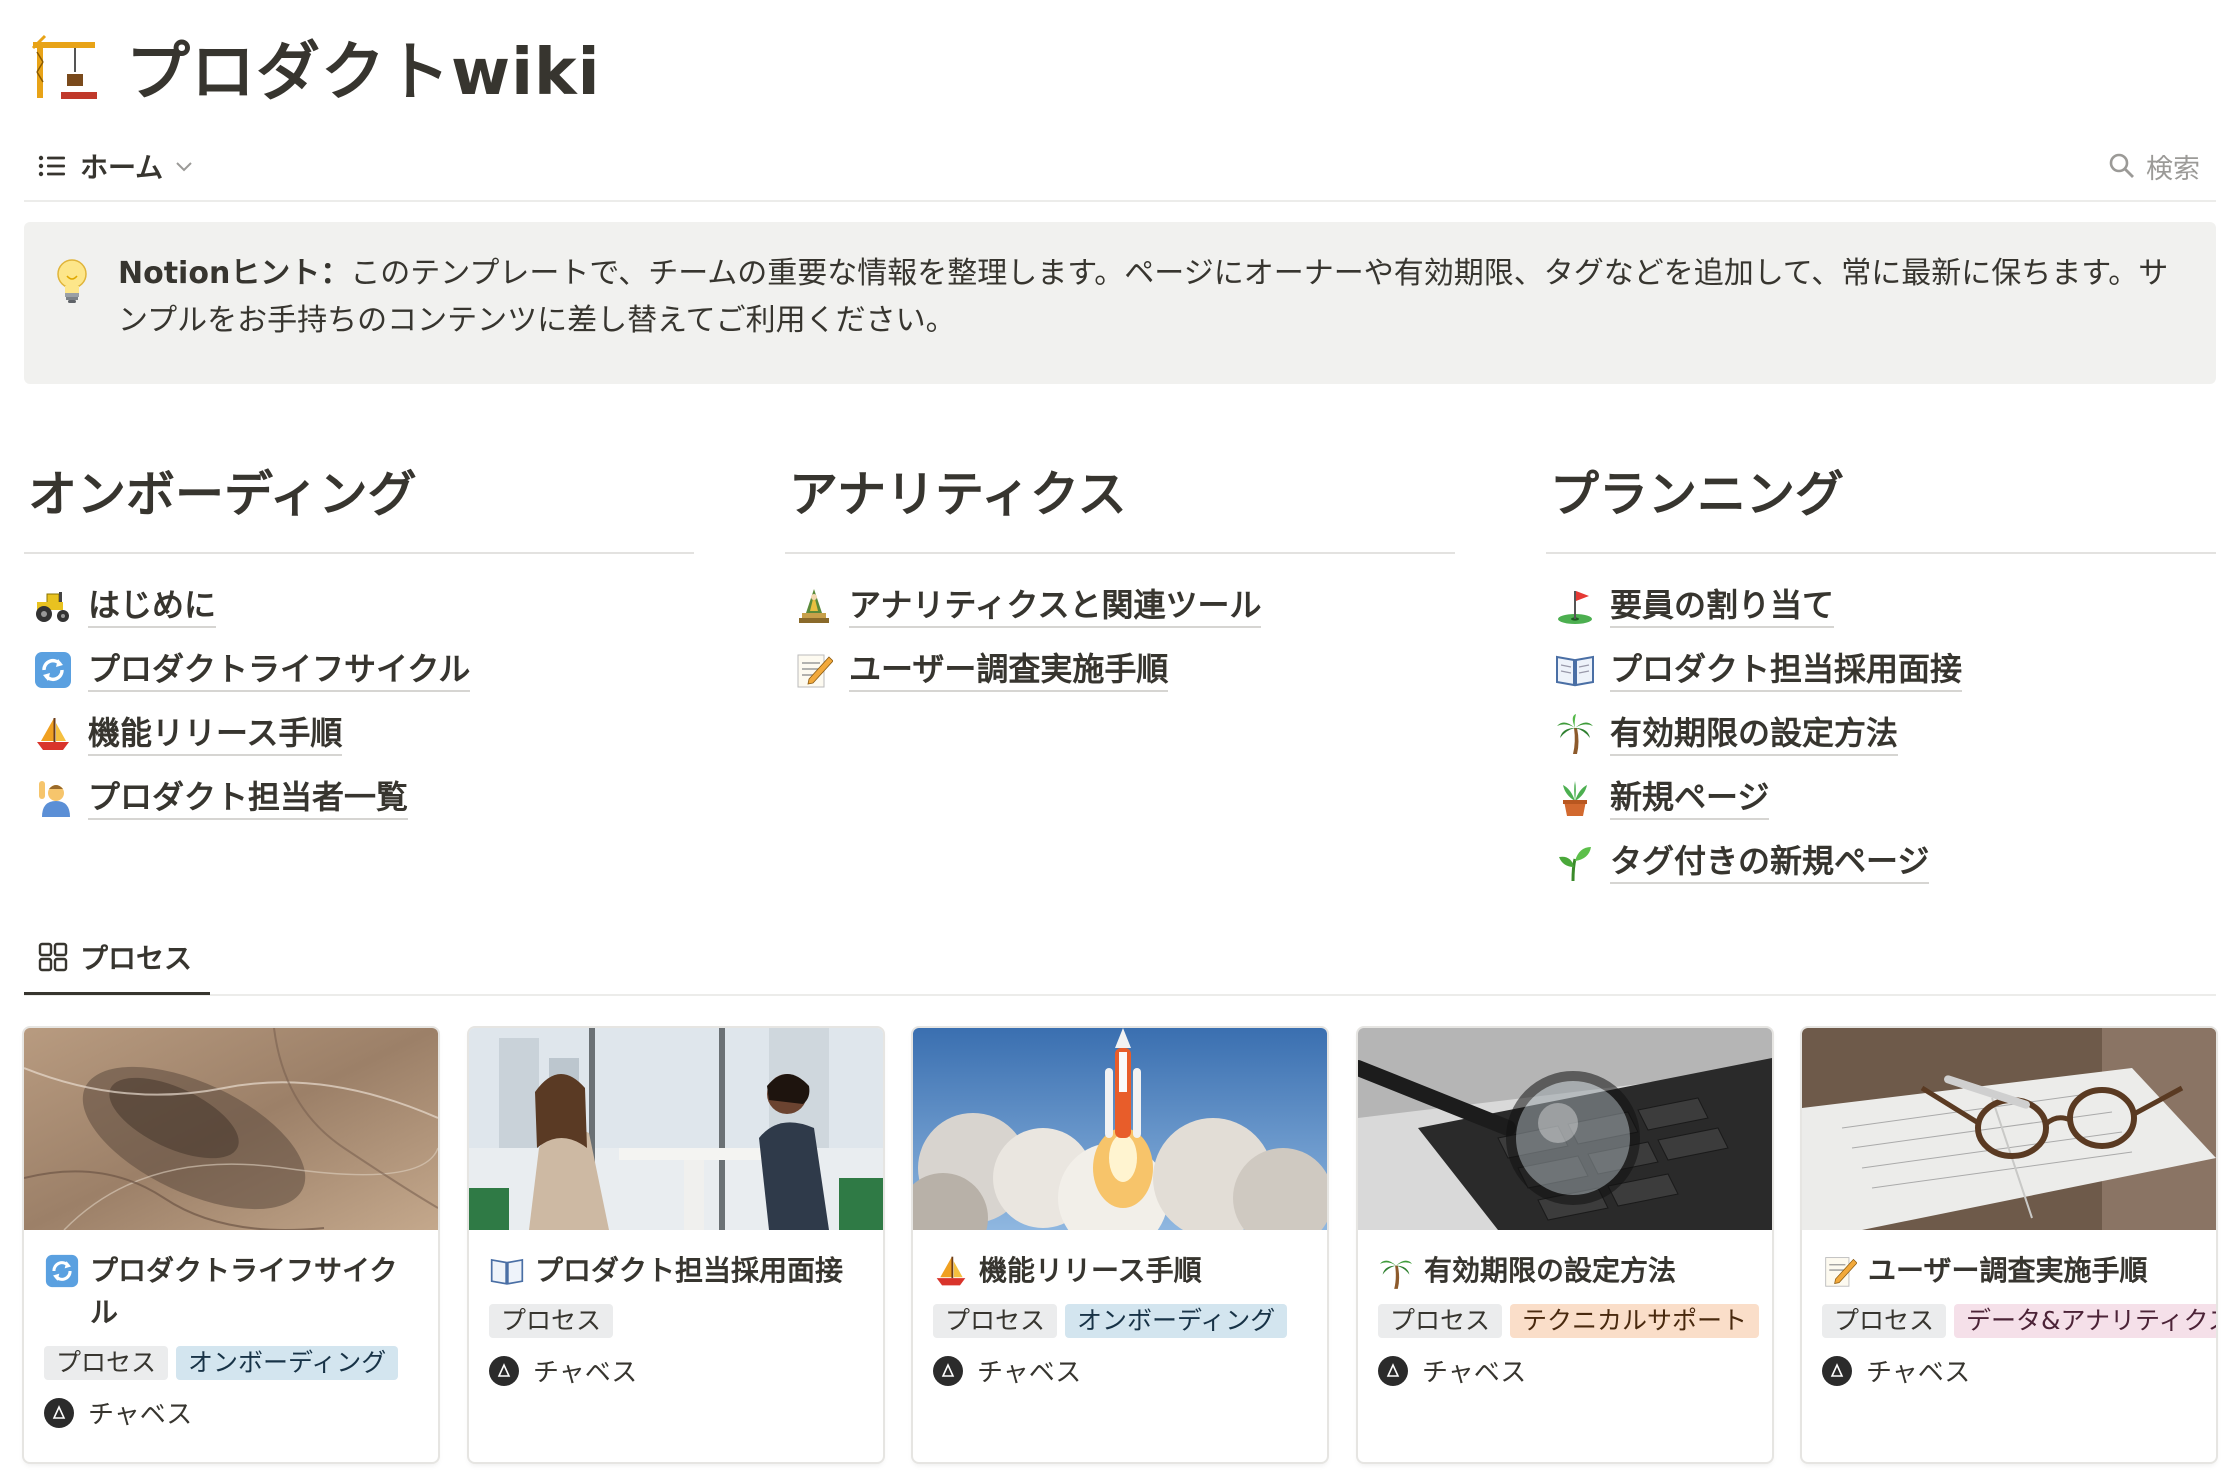 The image size is (2236, 1474). I want to click on list-item: プロダクトライフサイクル, so click(359, 670).